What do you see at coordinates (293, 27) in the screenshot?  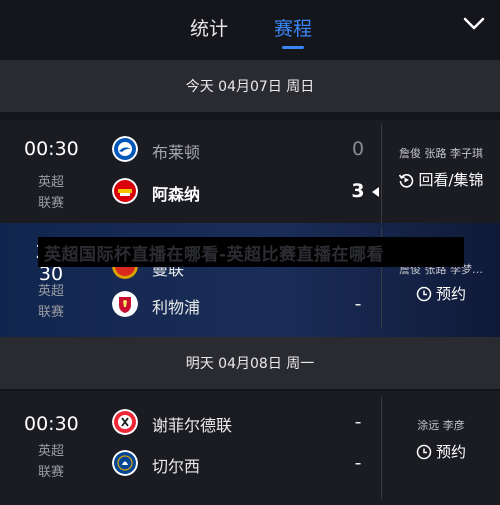 I see `tab-schedule: 赛程` at bounding box center [293, 27].